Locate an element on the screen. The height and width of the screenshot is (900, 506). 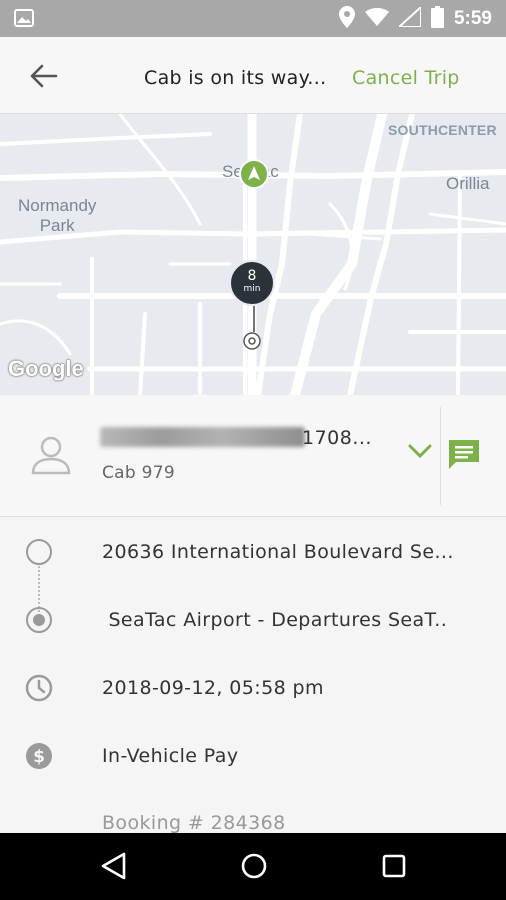
pickup-datetime: 2018-09-12, 05:58 pm is located at coordinates (213, 688).